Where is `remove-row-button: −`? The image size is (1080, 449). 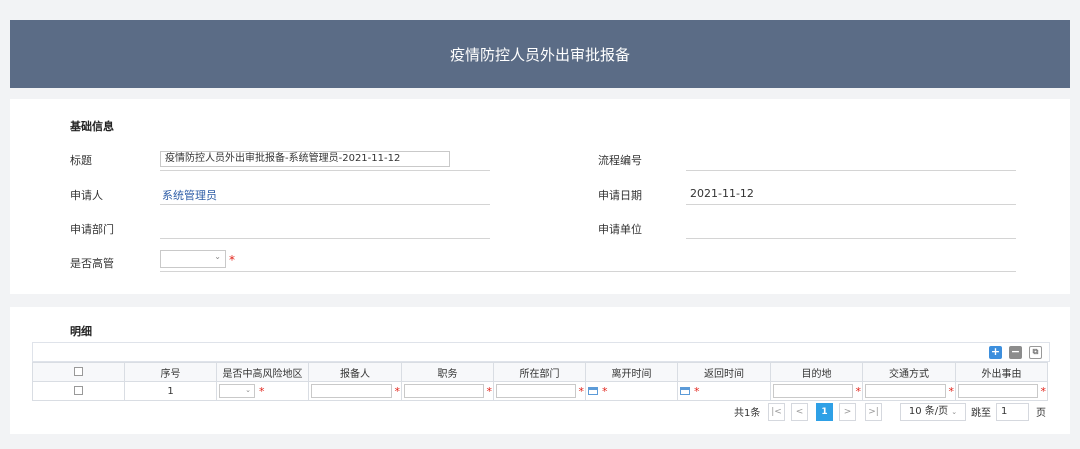 remove-row-button: − is located at coordinates (1015, 352).